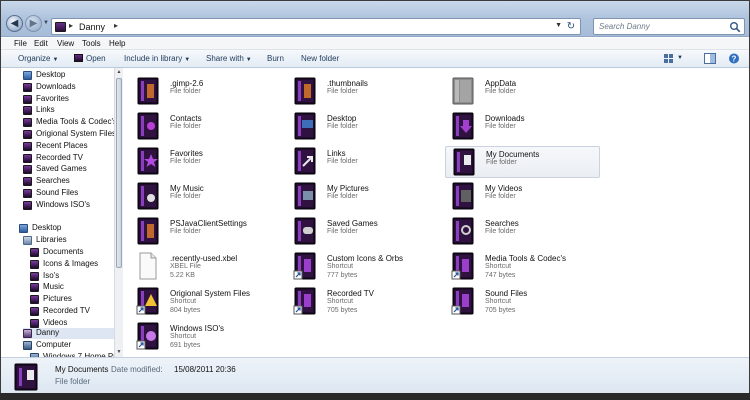  I want to click on sidebar-item-sound-files: Sound Files, so click(68, 193).